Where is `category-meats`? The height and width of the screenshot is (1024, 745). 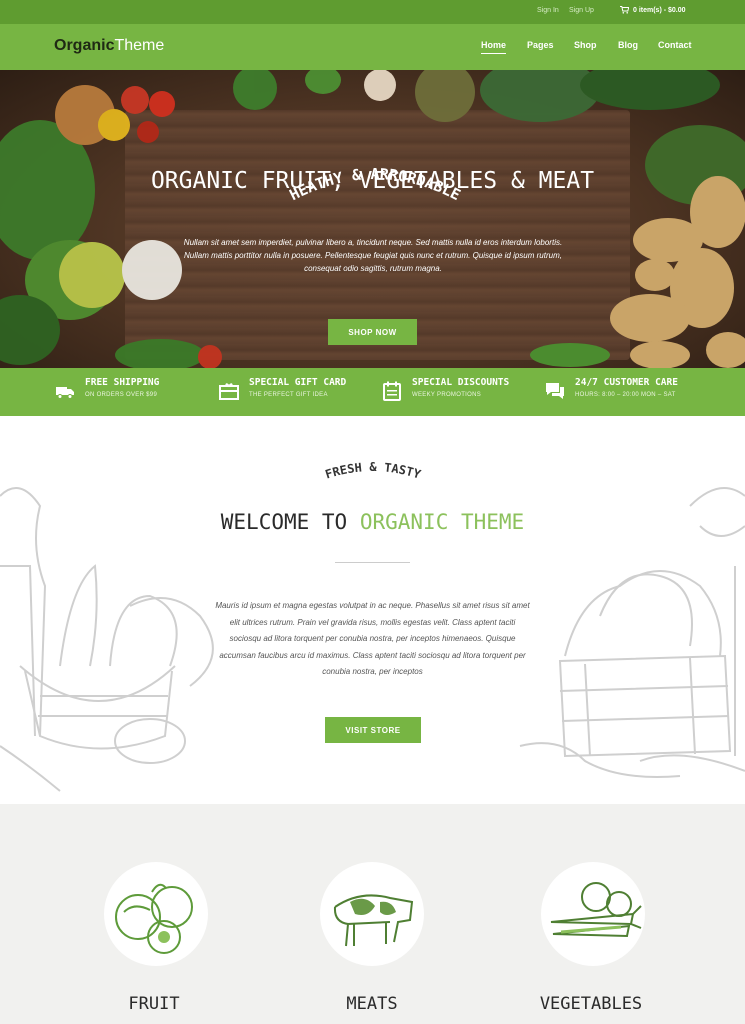 category-meats is located at coordinates (372, 914).